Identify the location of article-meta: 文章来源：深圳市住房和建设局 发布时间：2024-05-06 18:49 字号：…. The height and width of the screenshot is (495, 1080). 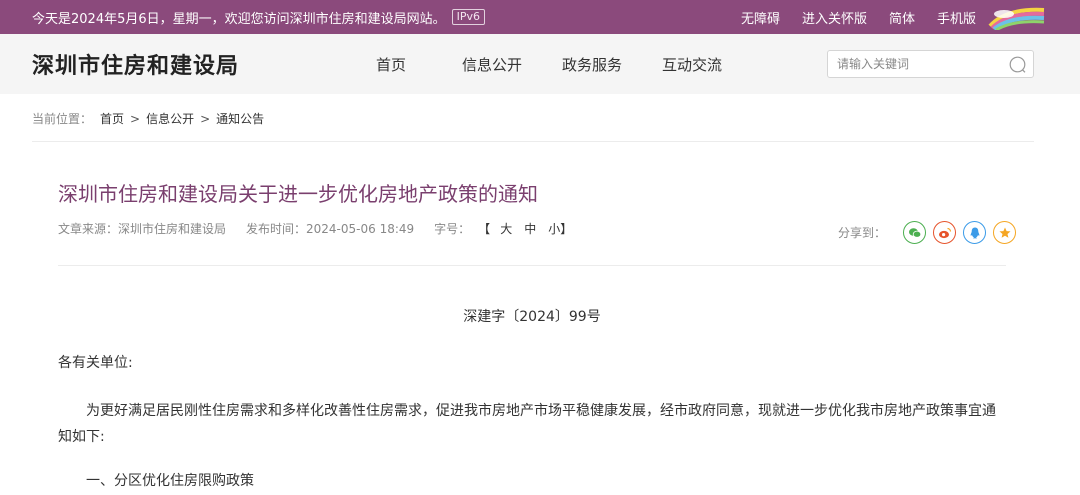
(321, 228).